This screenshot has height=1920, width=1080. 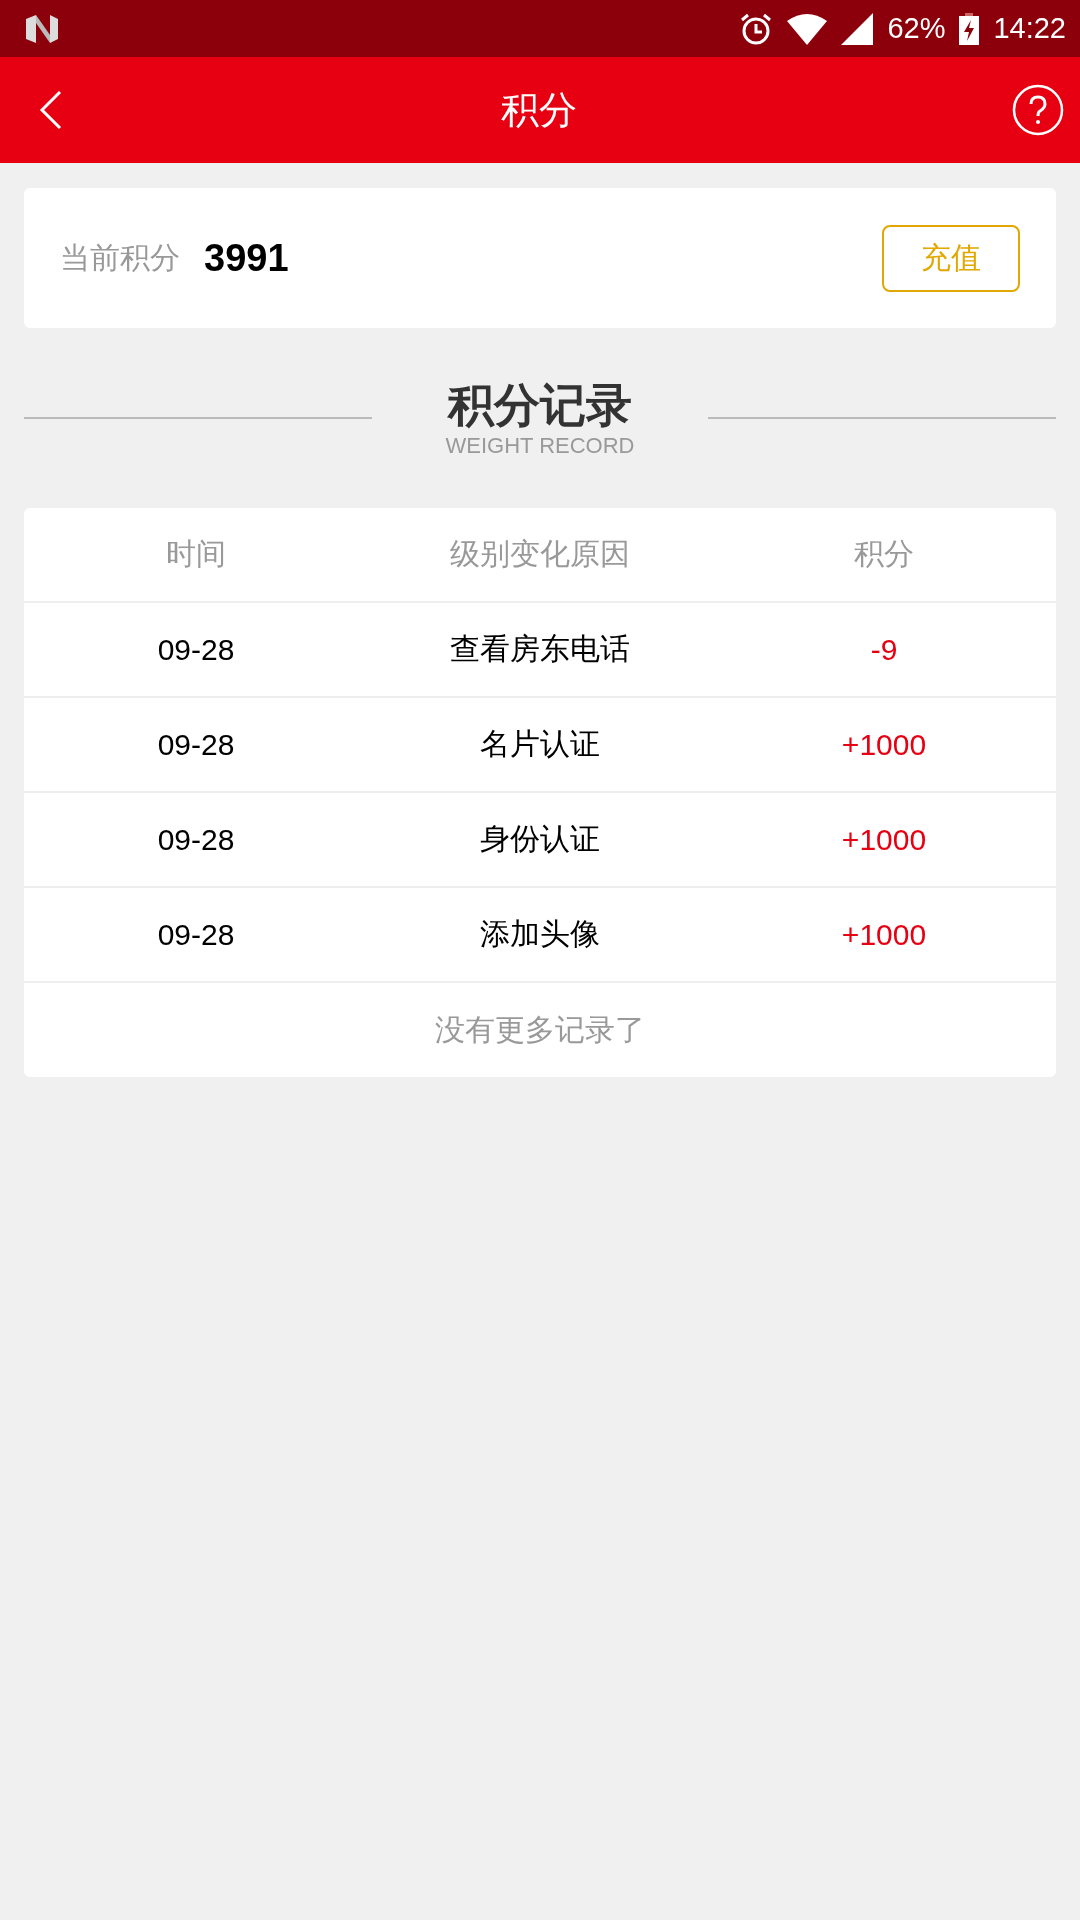 What do you see at coordinates (540, 405) in the screenshot?
I see `section-title: 积分记录` at bounding box center [540, 405].